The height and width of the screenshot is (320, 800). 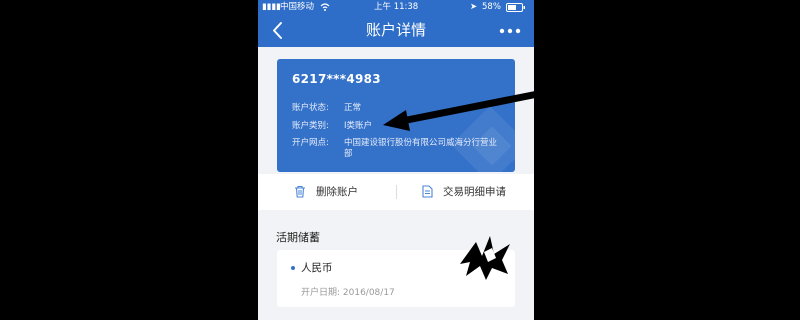 What do you see at coordinates (485, 258) in the screenshot?
I see `redaction-scribble-icon` at bounding box center [485, 258].